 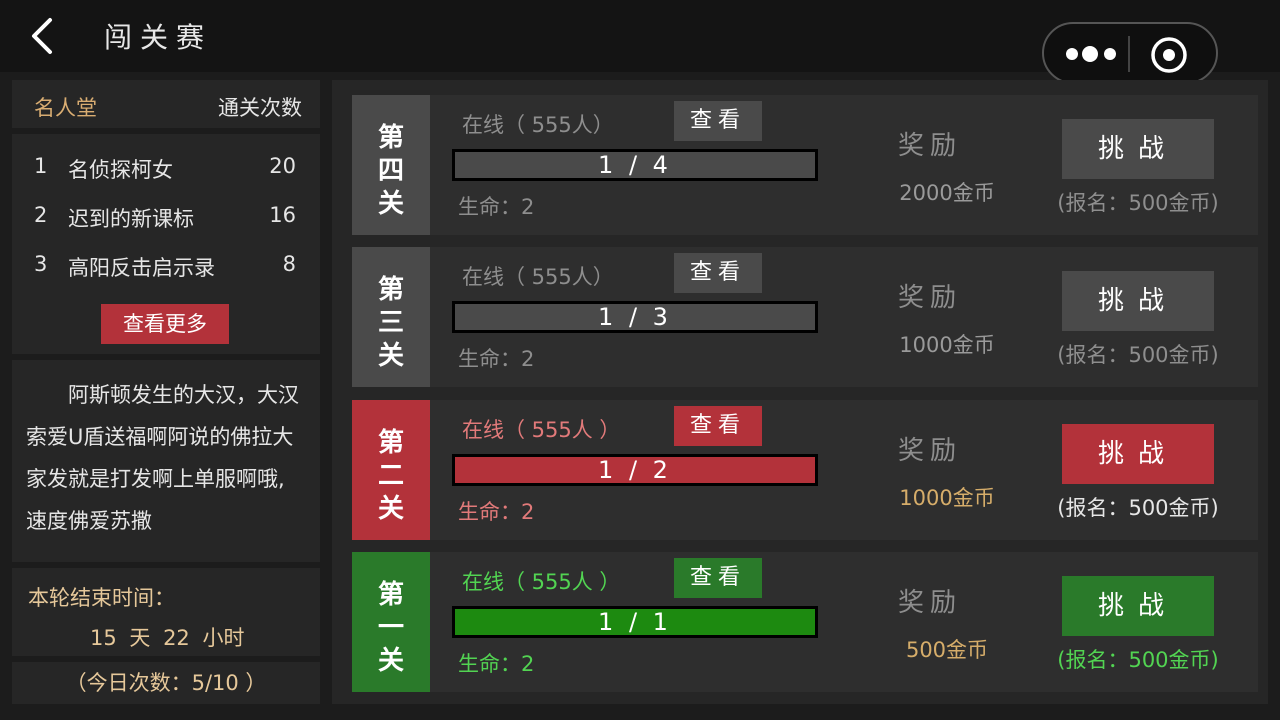 I want to click on menu-capsule, so click(x=1130, y=53).